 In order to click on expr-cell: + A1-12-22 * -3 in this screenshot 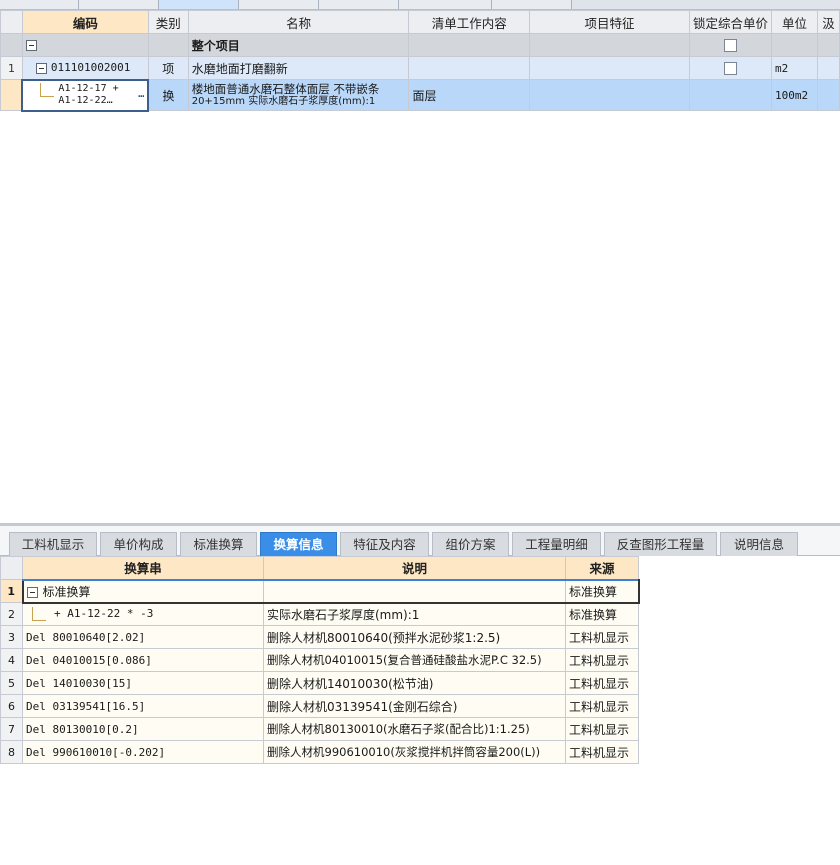, I will do `click(143, 614)`.